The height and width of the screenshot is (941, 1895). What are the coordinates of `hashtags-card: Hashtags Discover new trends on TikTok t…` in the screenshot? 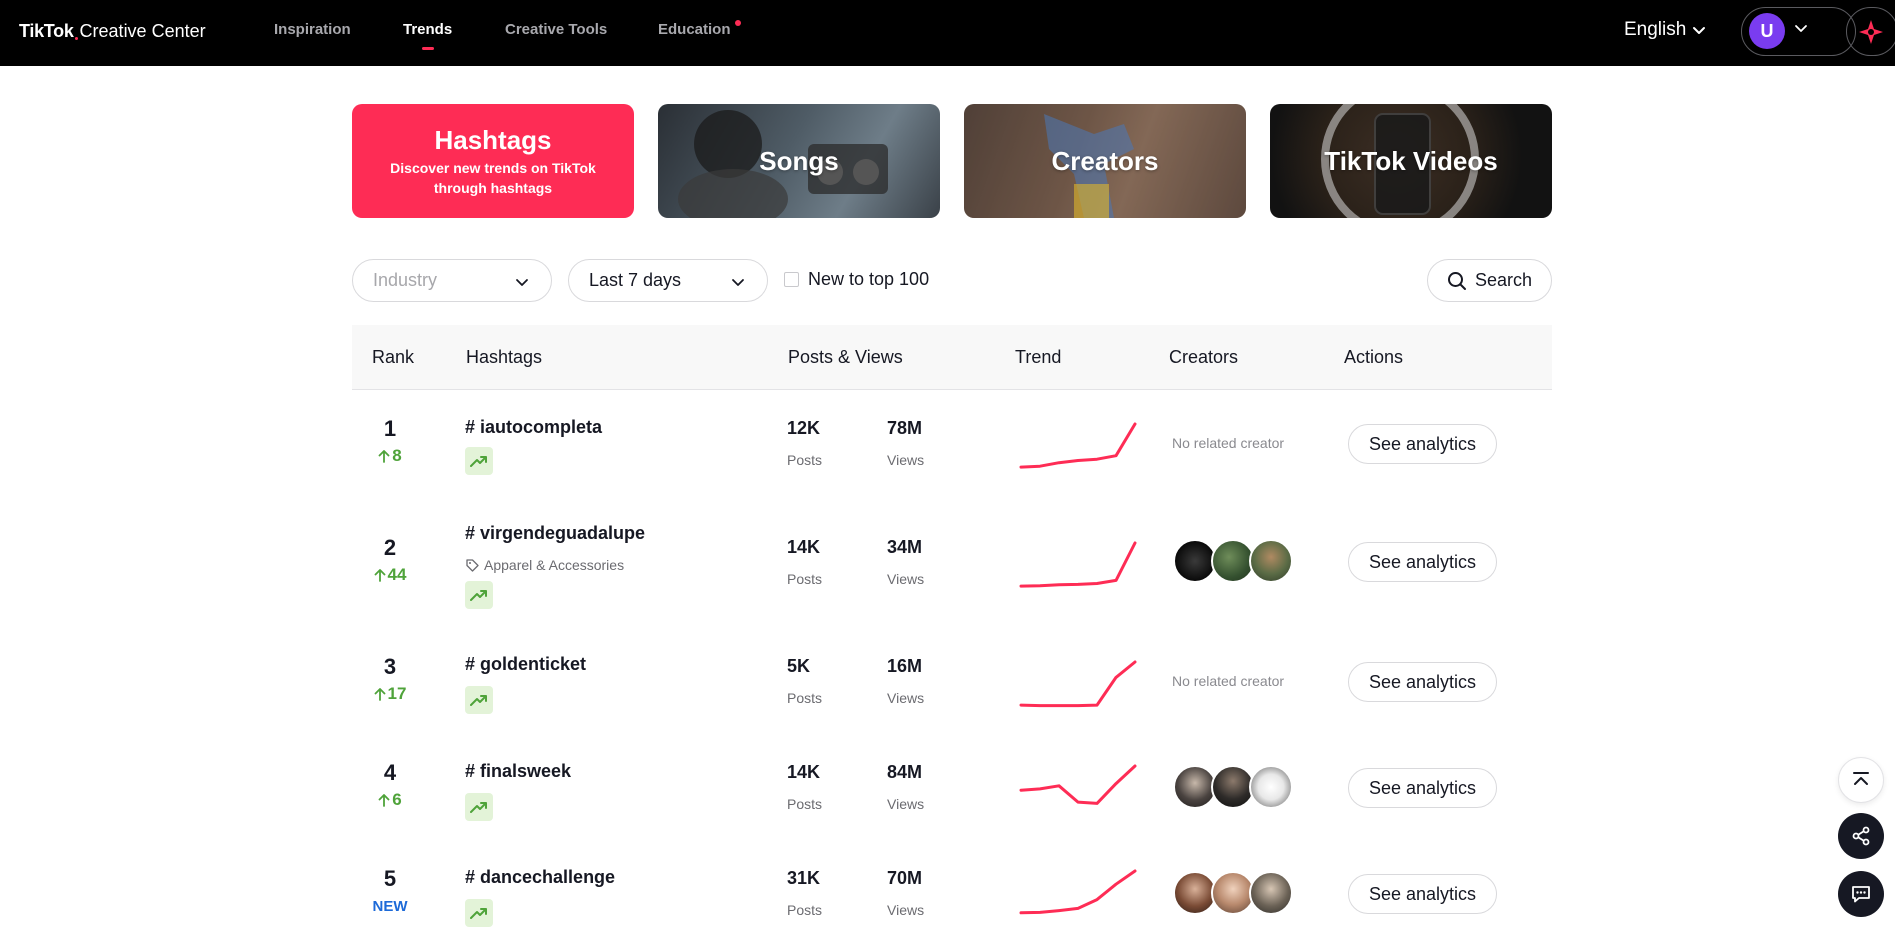 It's located at (493, 161).